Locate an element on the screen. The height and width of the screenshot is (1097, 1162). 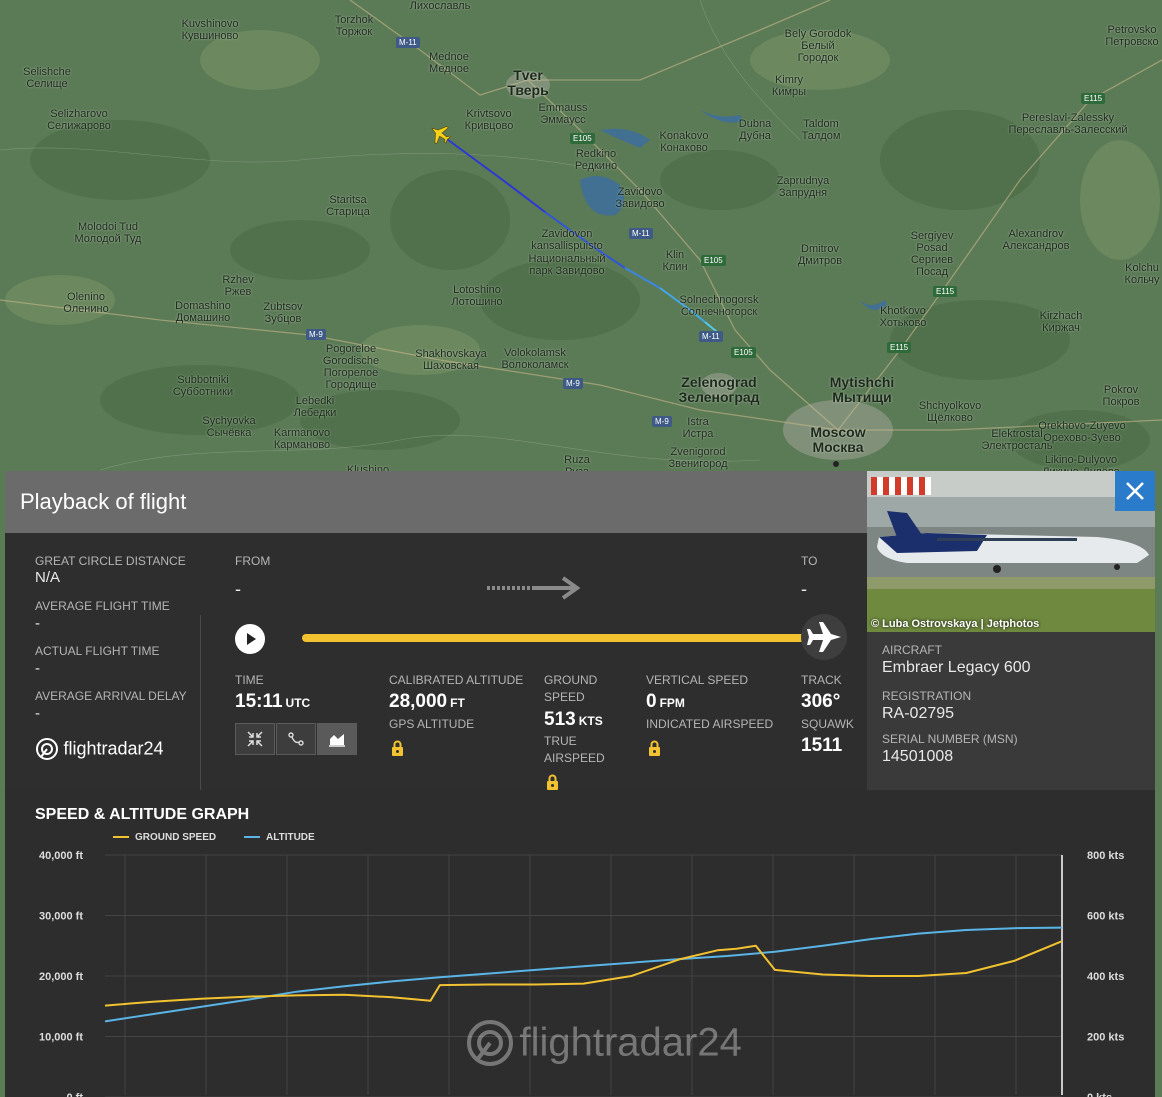
ground-speed-row: 513 KTS is located at coordinates (573, 720).